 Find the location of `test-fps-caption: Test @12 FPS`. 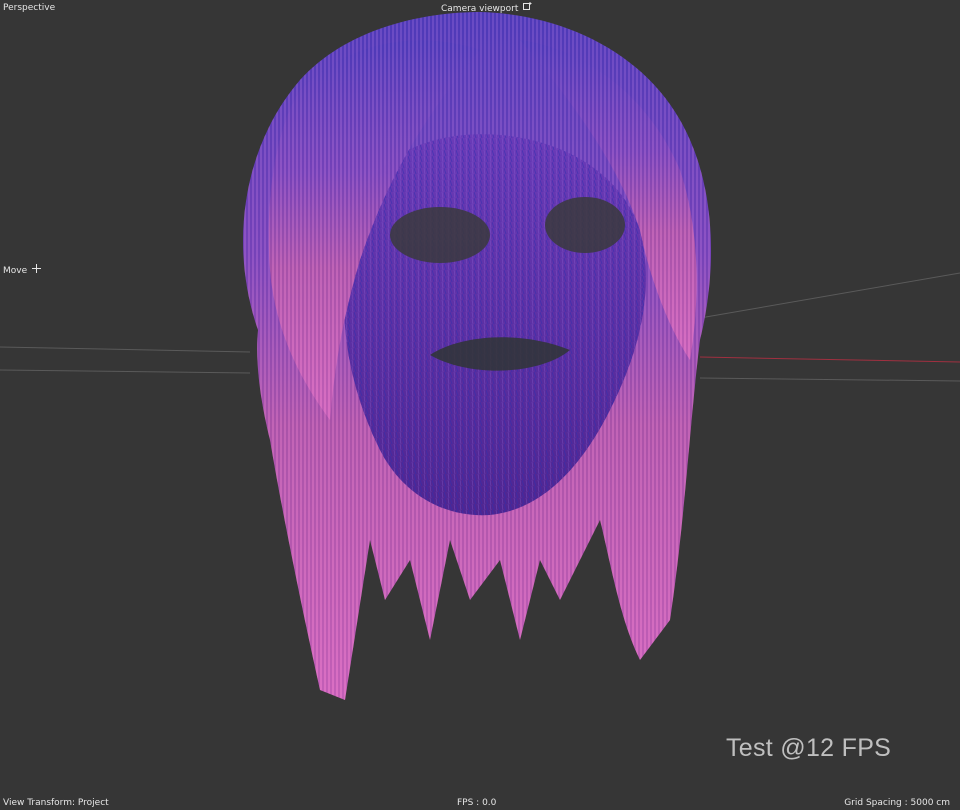

test-fps-caption: Test @12 FPS is located at coordinates (809, 748).